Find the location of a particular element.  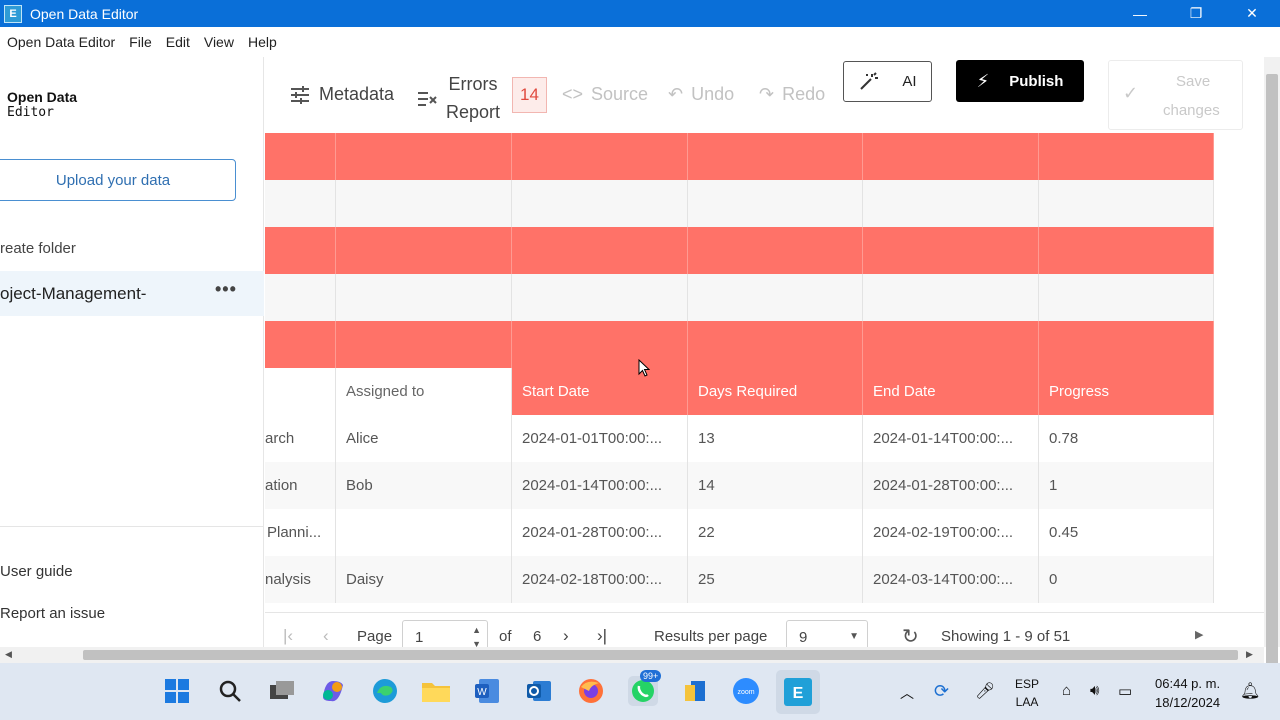

errors-report-button: Errors Report is located at coordinates (458, 98).